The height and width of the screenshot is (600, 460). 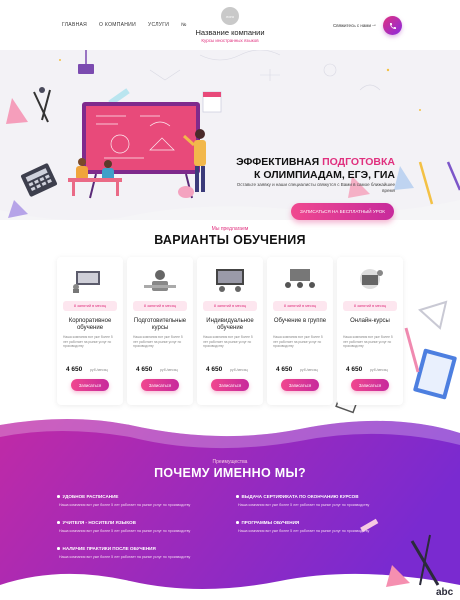 I want to click on courses-kicker: Мы предлагаем, so click(x=230, y=229).